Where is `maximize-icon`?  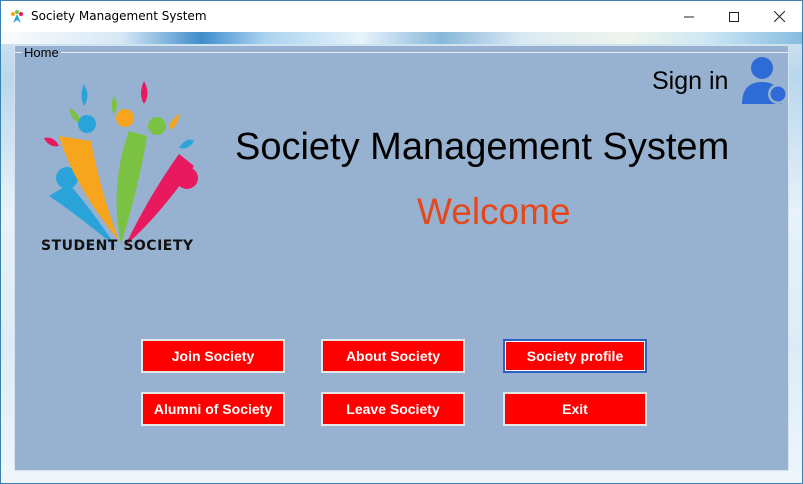
maximize-icon is located at coordinates (734, 16).